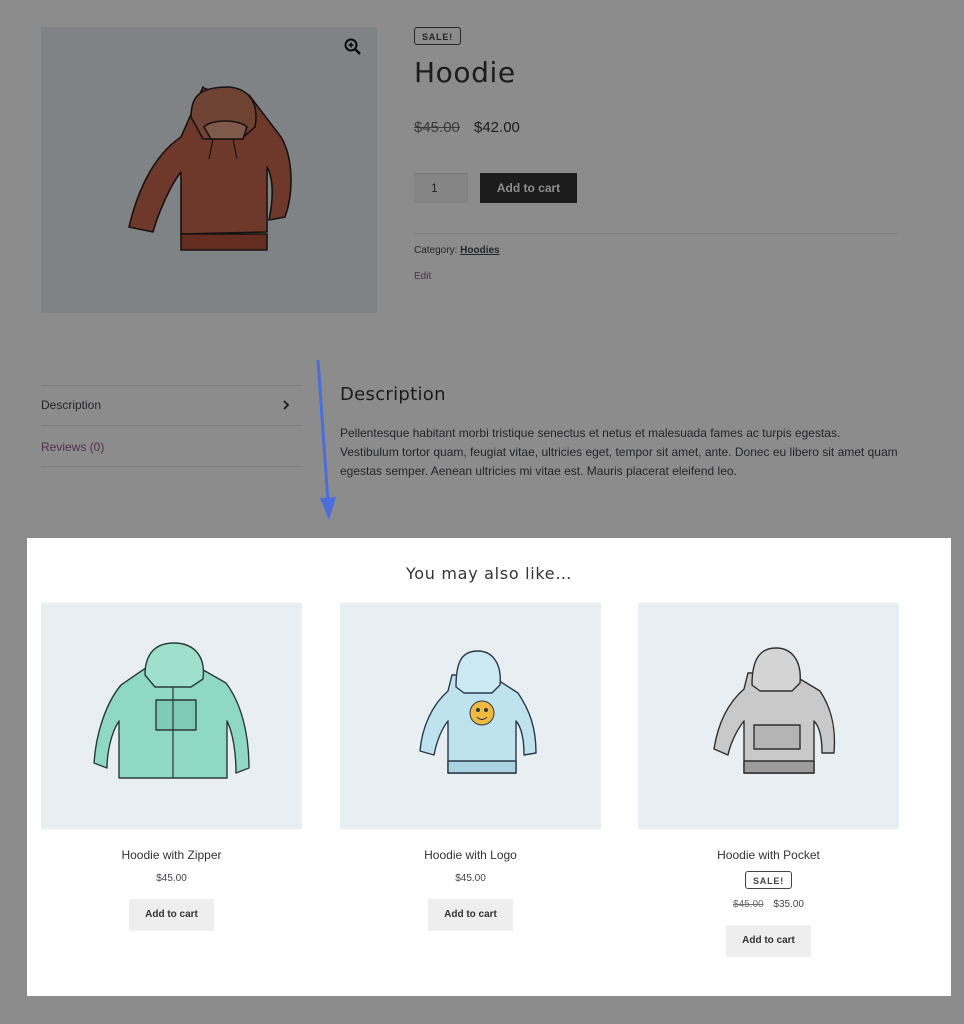  What do you see at coordinates (326, 439) in the screenshot?
I see `annotation-arrow-icon` at bounding box center [326, 439].